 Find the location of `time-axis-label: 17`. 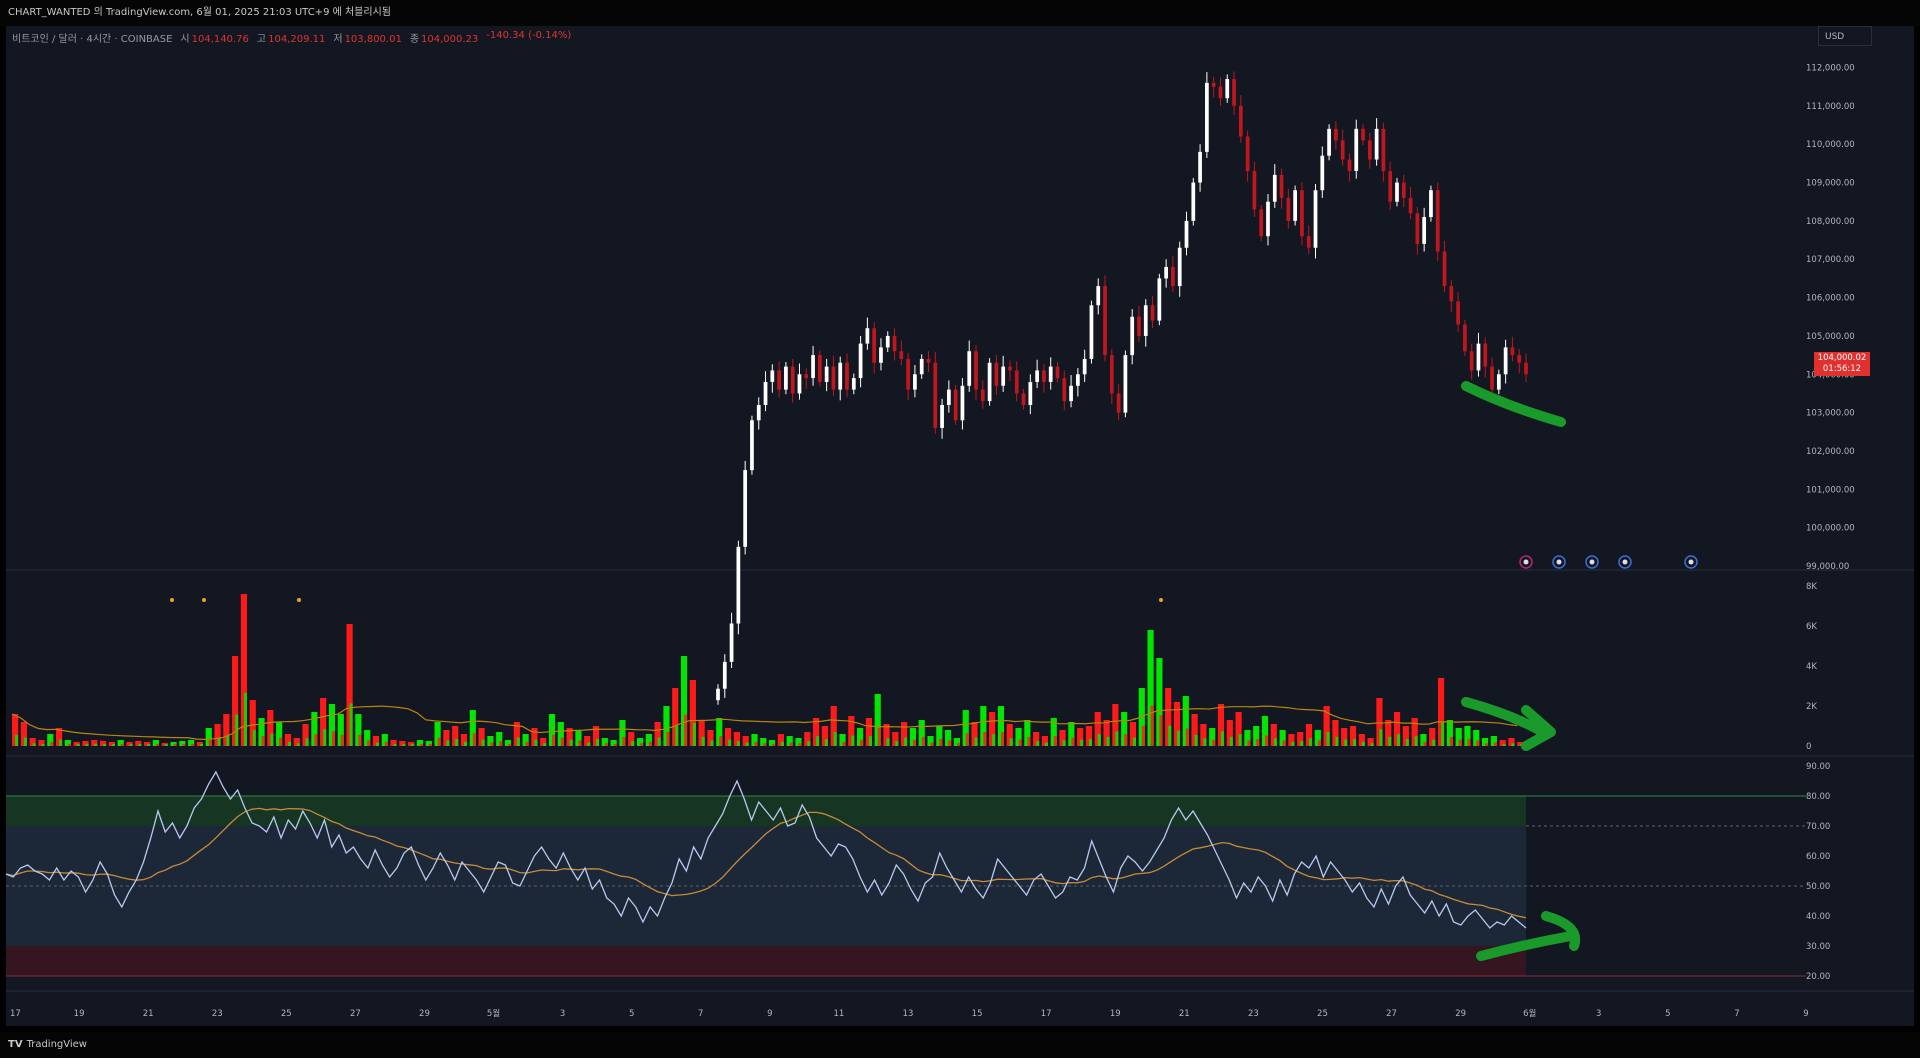

time-axis-label: 17 is located at coordinates (15, 1014).